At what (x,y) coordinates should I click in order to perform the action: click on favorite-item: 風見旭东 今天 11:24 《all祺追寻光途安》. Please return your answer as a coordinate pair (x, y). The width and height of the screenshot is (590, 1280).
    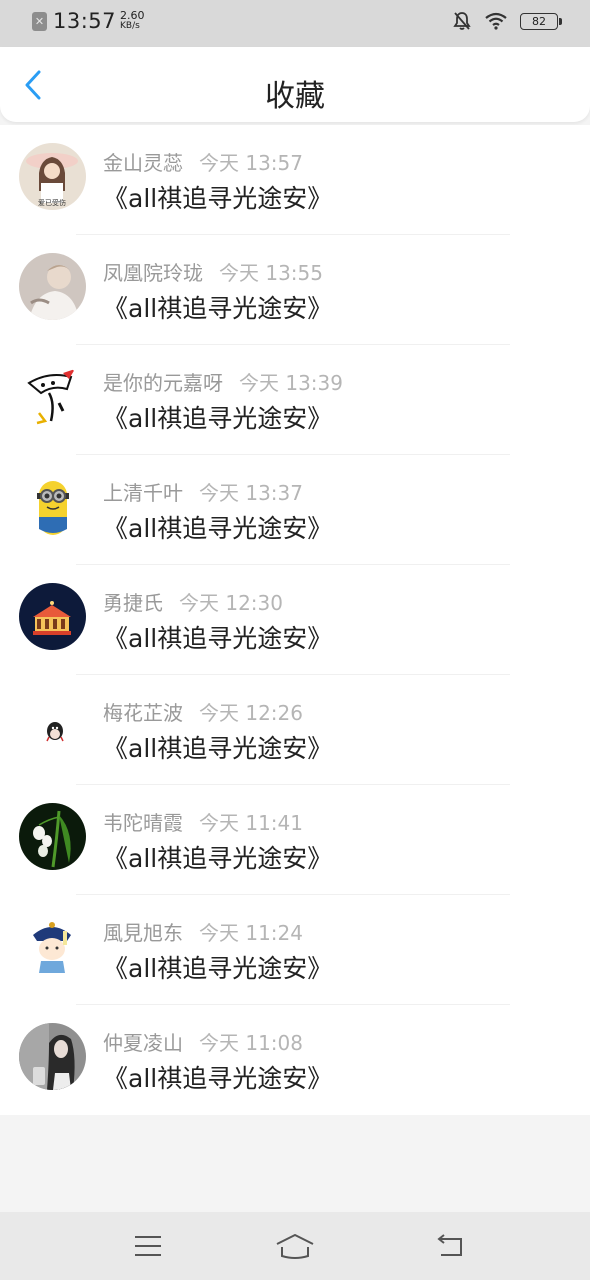
    Looking at the image, I should click on (295, 950).